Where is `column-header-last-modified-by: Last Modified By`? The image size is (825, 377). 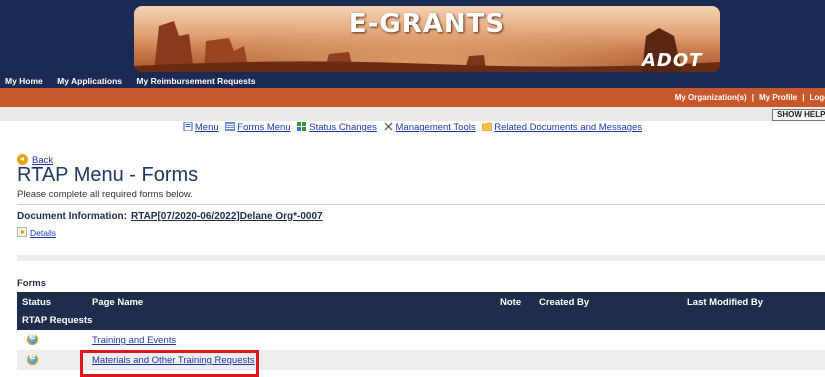
column-header-last-modified-by: Last Modified By is located at coordinates (725, 302).